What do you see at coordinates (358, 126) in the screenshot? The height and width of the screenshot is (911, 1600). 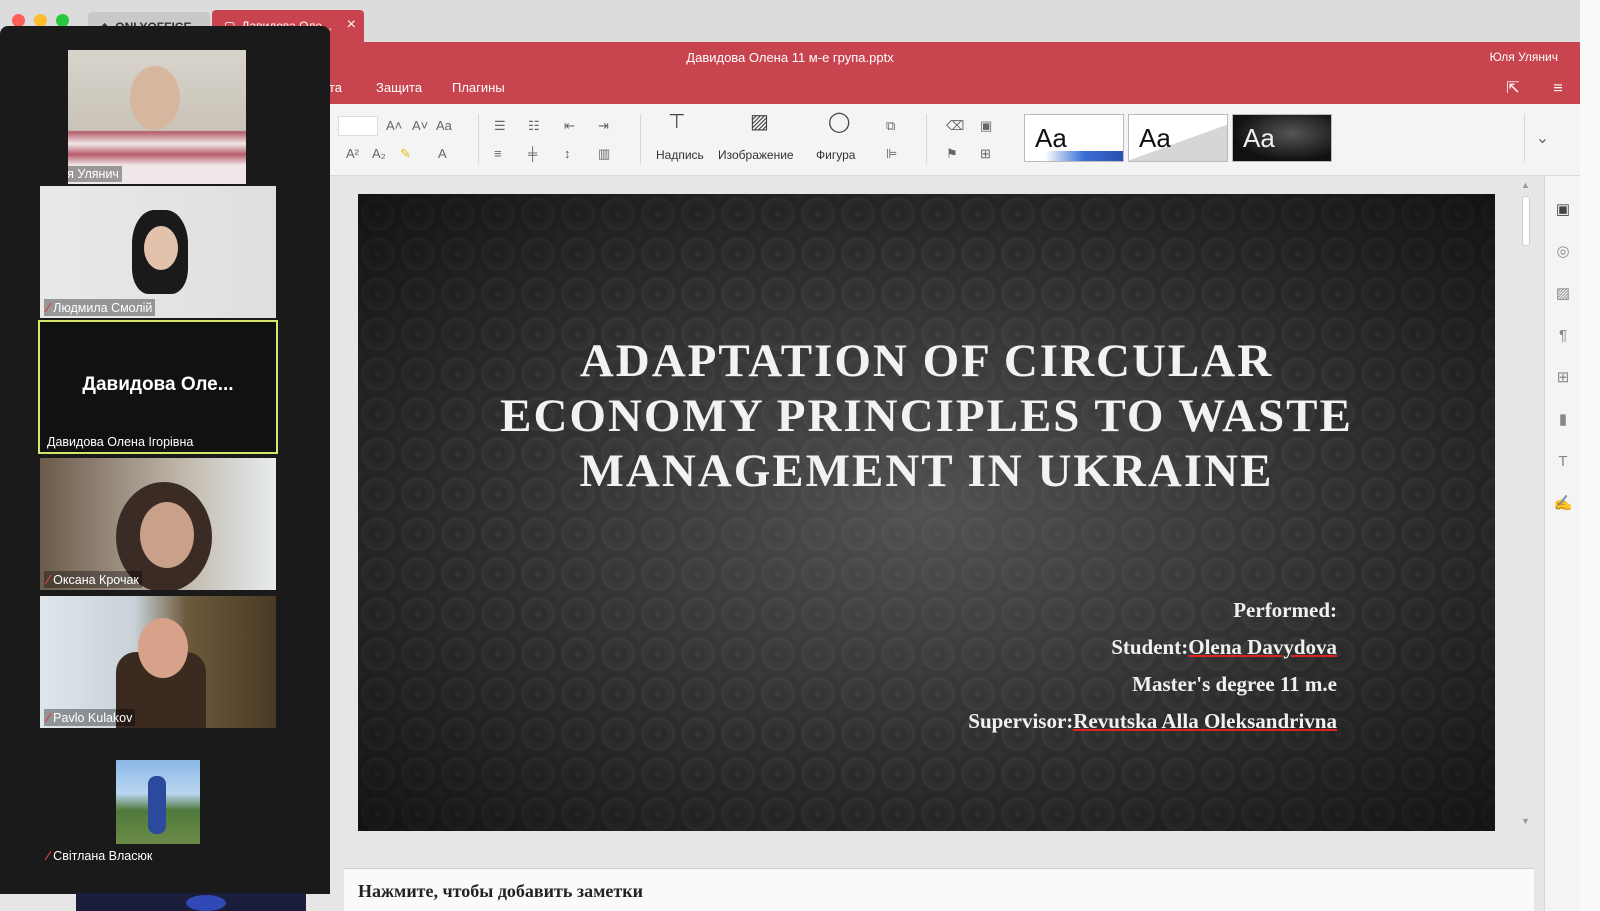 I see `font-size-select` at bounding box center [358, 126].